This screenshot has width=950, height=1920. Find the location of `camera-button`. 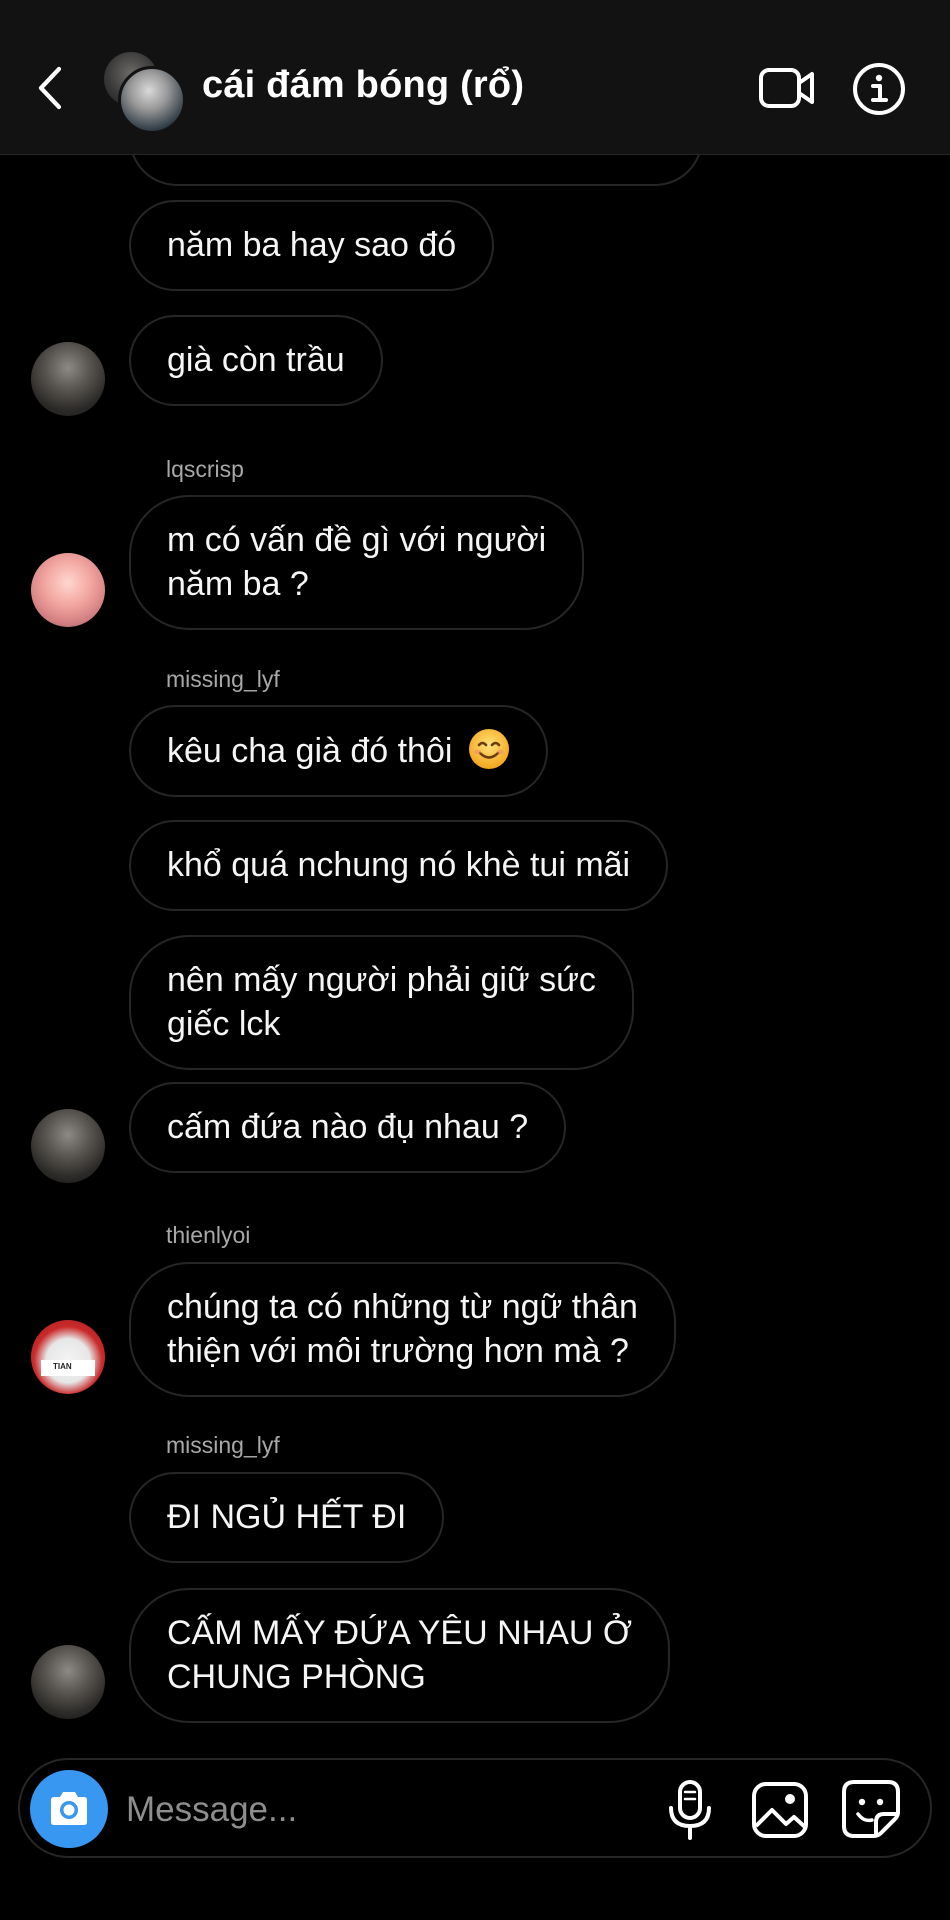

camera-button is located at coordinates (69, 1809).